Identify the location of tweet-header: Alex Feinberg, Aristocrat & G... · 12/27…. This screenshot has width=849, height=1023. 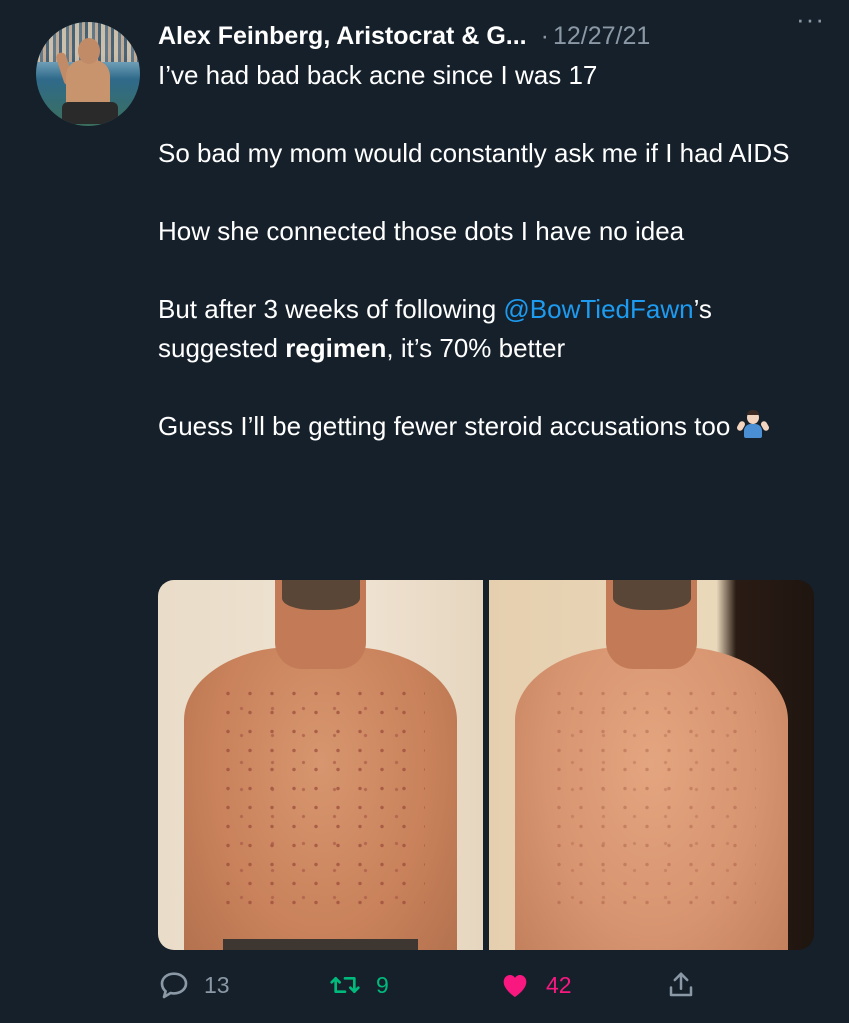
(493, 36).